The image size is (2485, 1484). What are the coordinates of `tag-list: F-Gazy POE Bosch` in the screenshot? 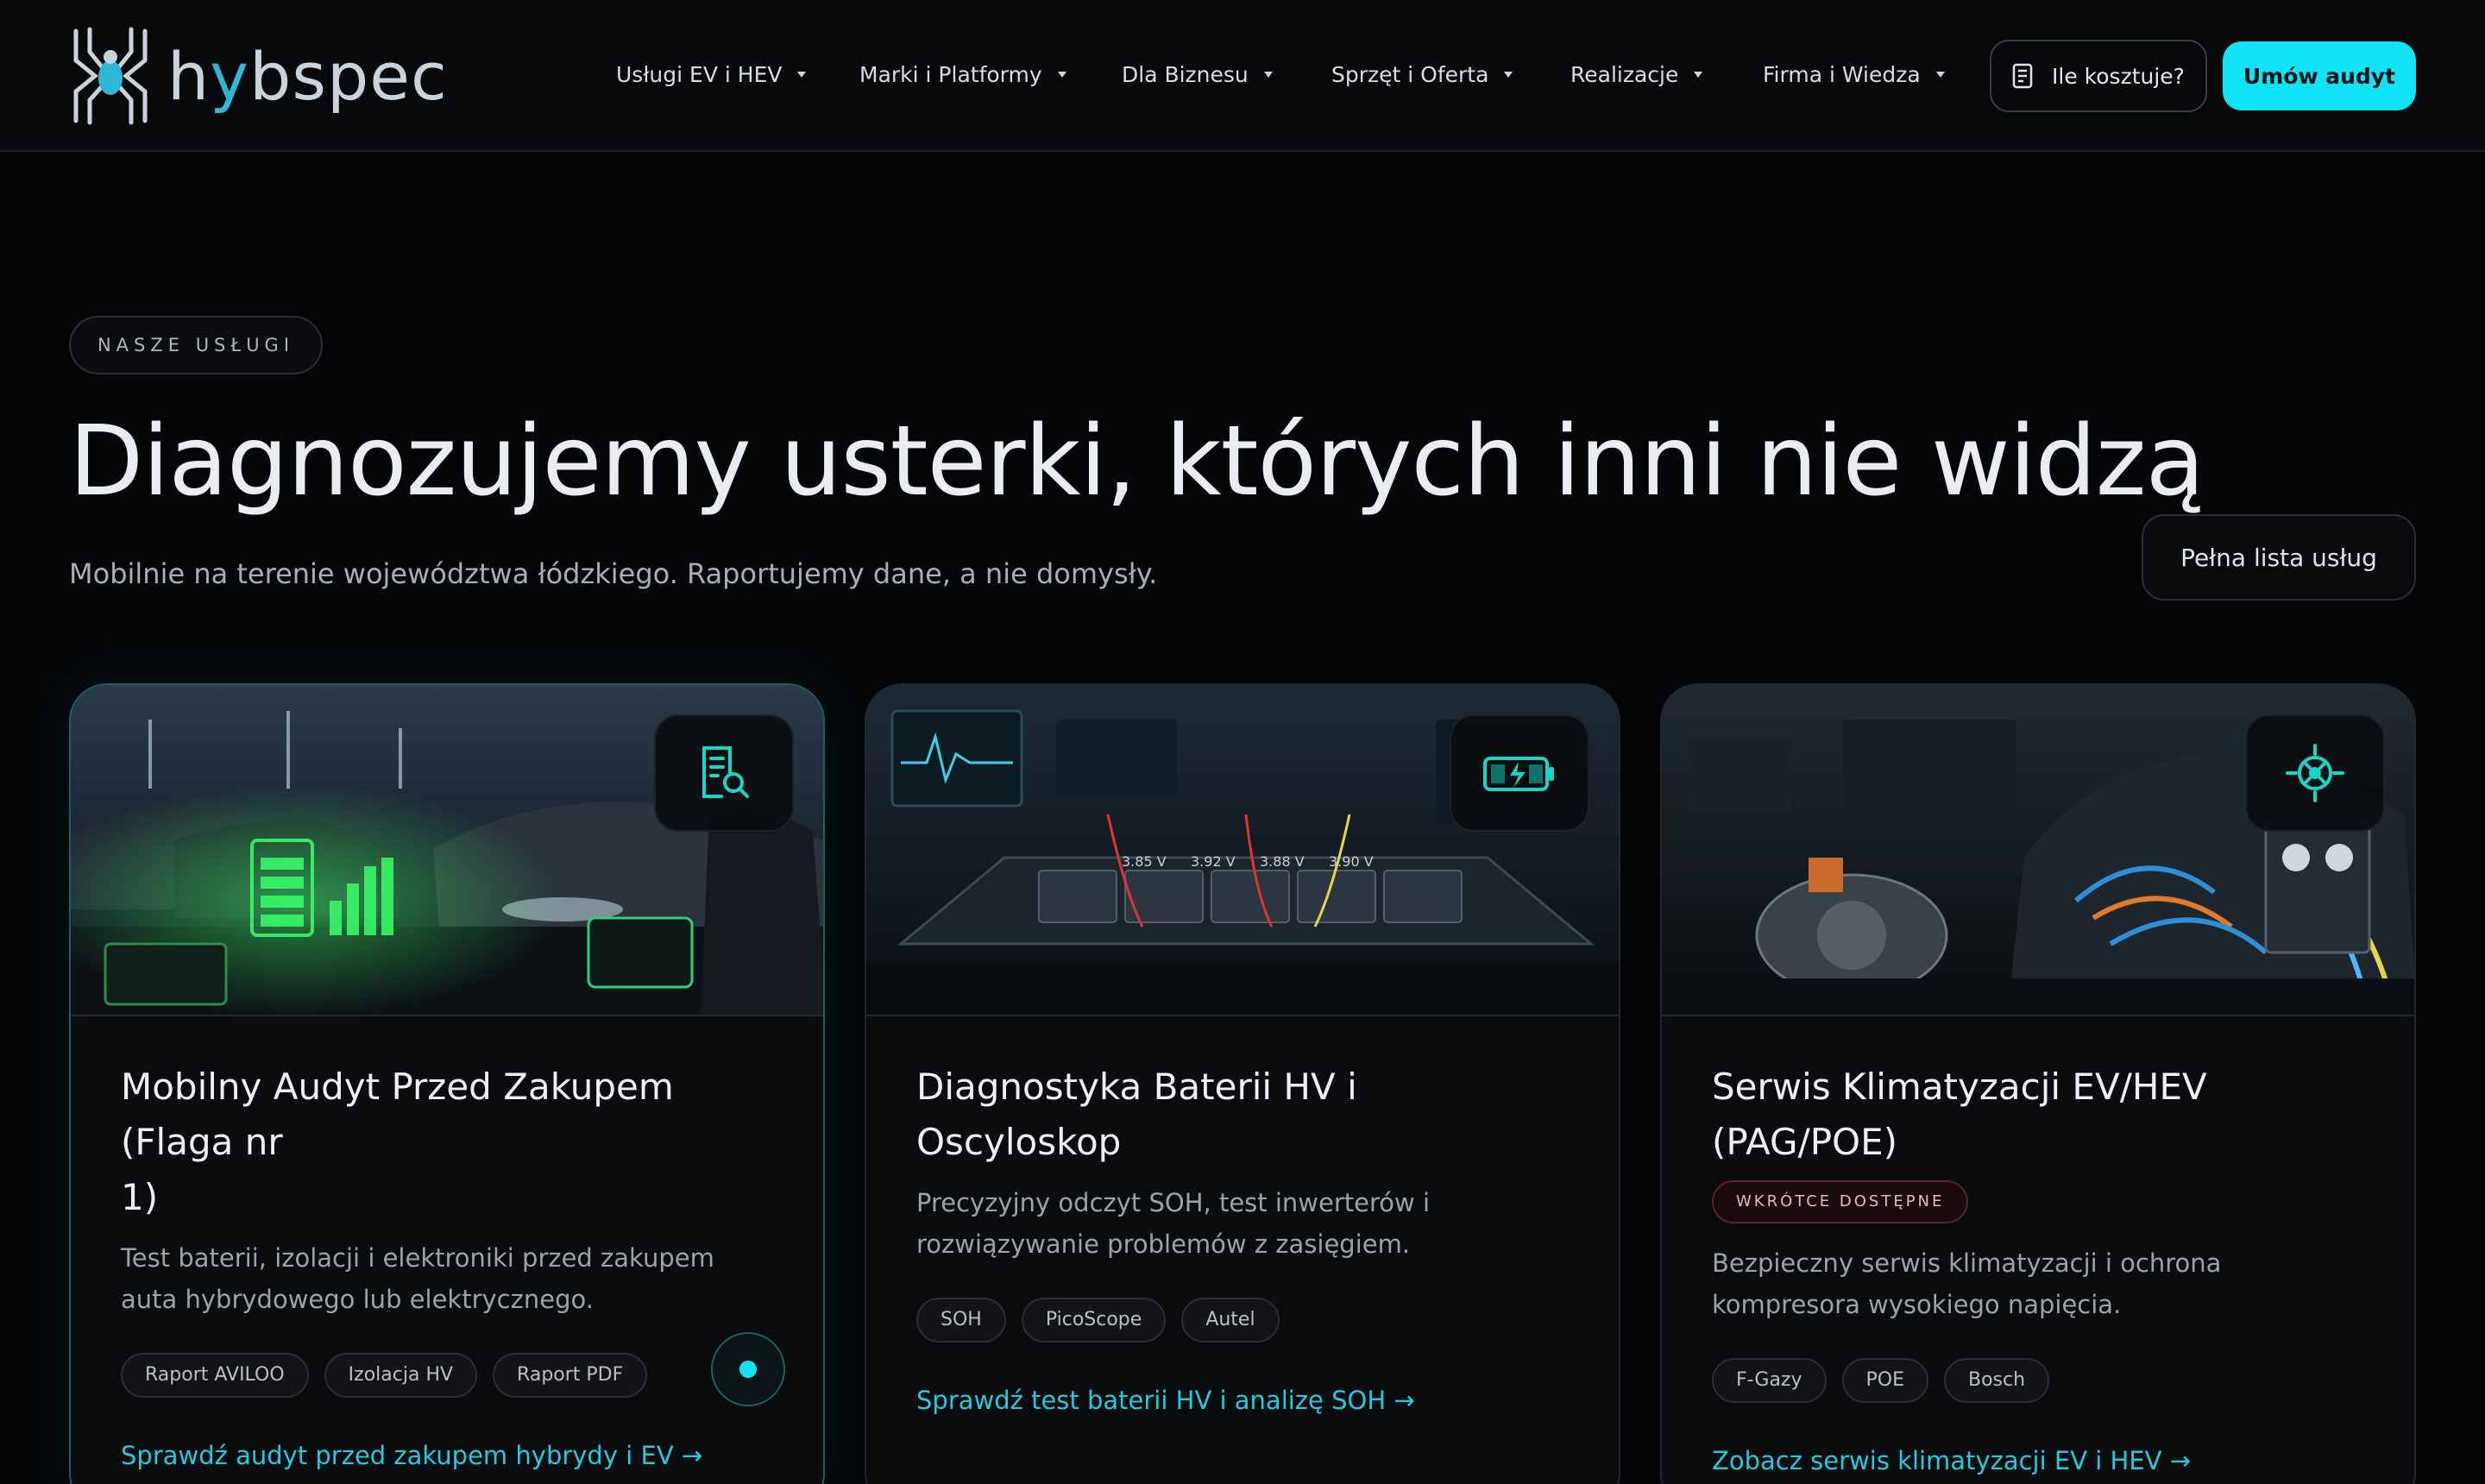 It's located at (2038, 1380).